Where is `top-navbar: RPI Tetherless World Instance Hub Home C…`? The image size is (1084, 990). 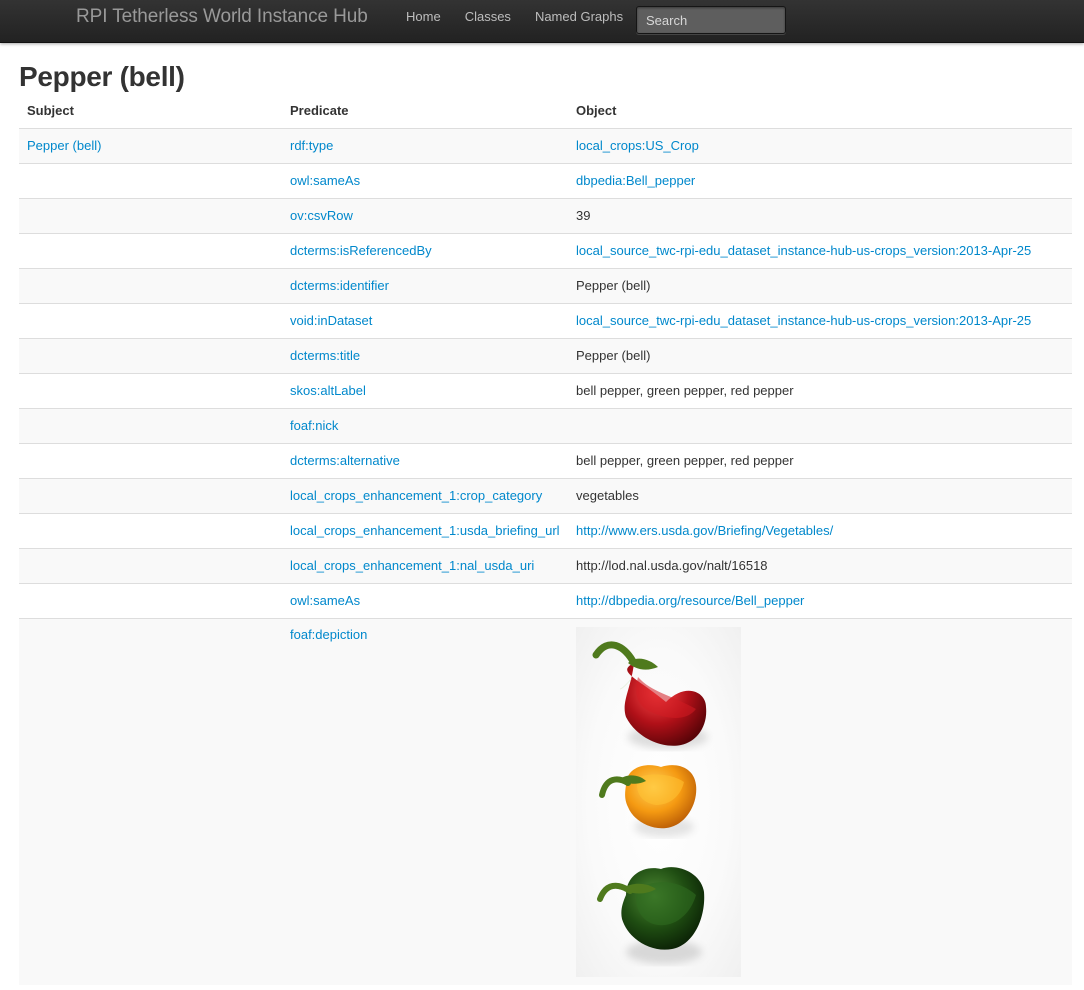 top-navbar: RPI Tetherless World Instance Hub Home C… is located at coordinates (542, 21).